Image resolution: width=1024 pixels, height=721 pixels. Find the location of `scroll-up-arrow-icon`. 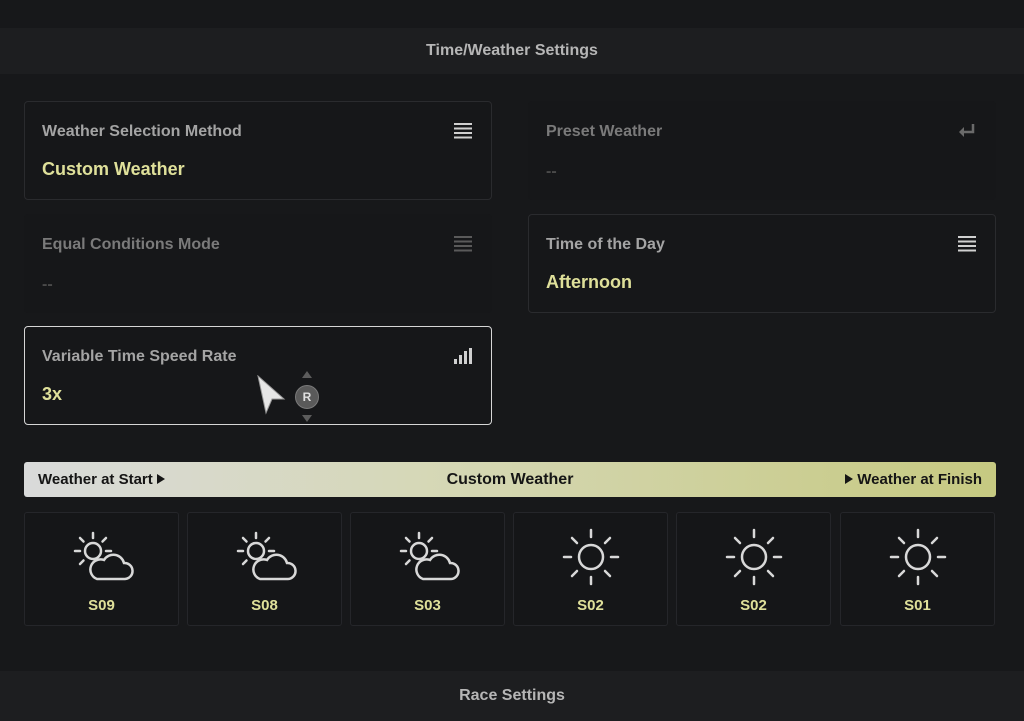

scroll-up-arrow-icon is located at coordinates (307, 374).